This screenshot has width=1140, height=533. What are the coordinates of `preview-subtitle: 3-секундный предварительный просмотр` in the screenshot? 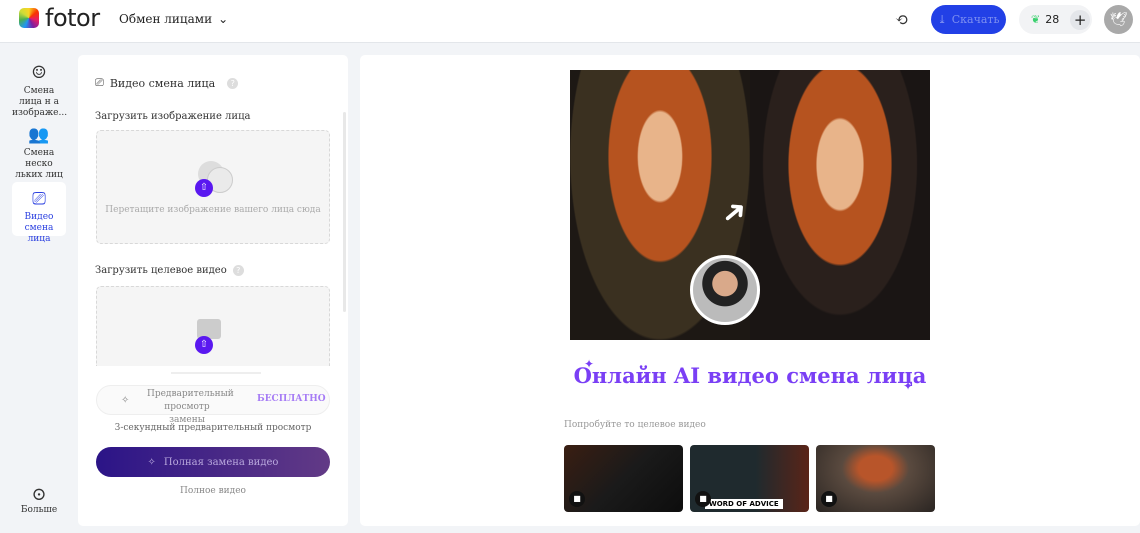 It's located at (213, 428).